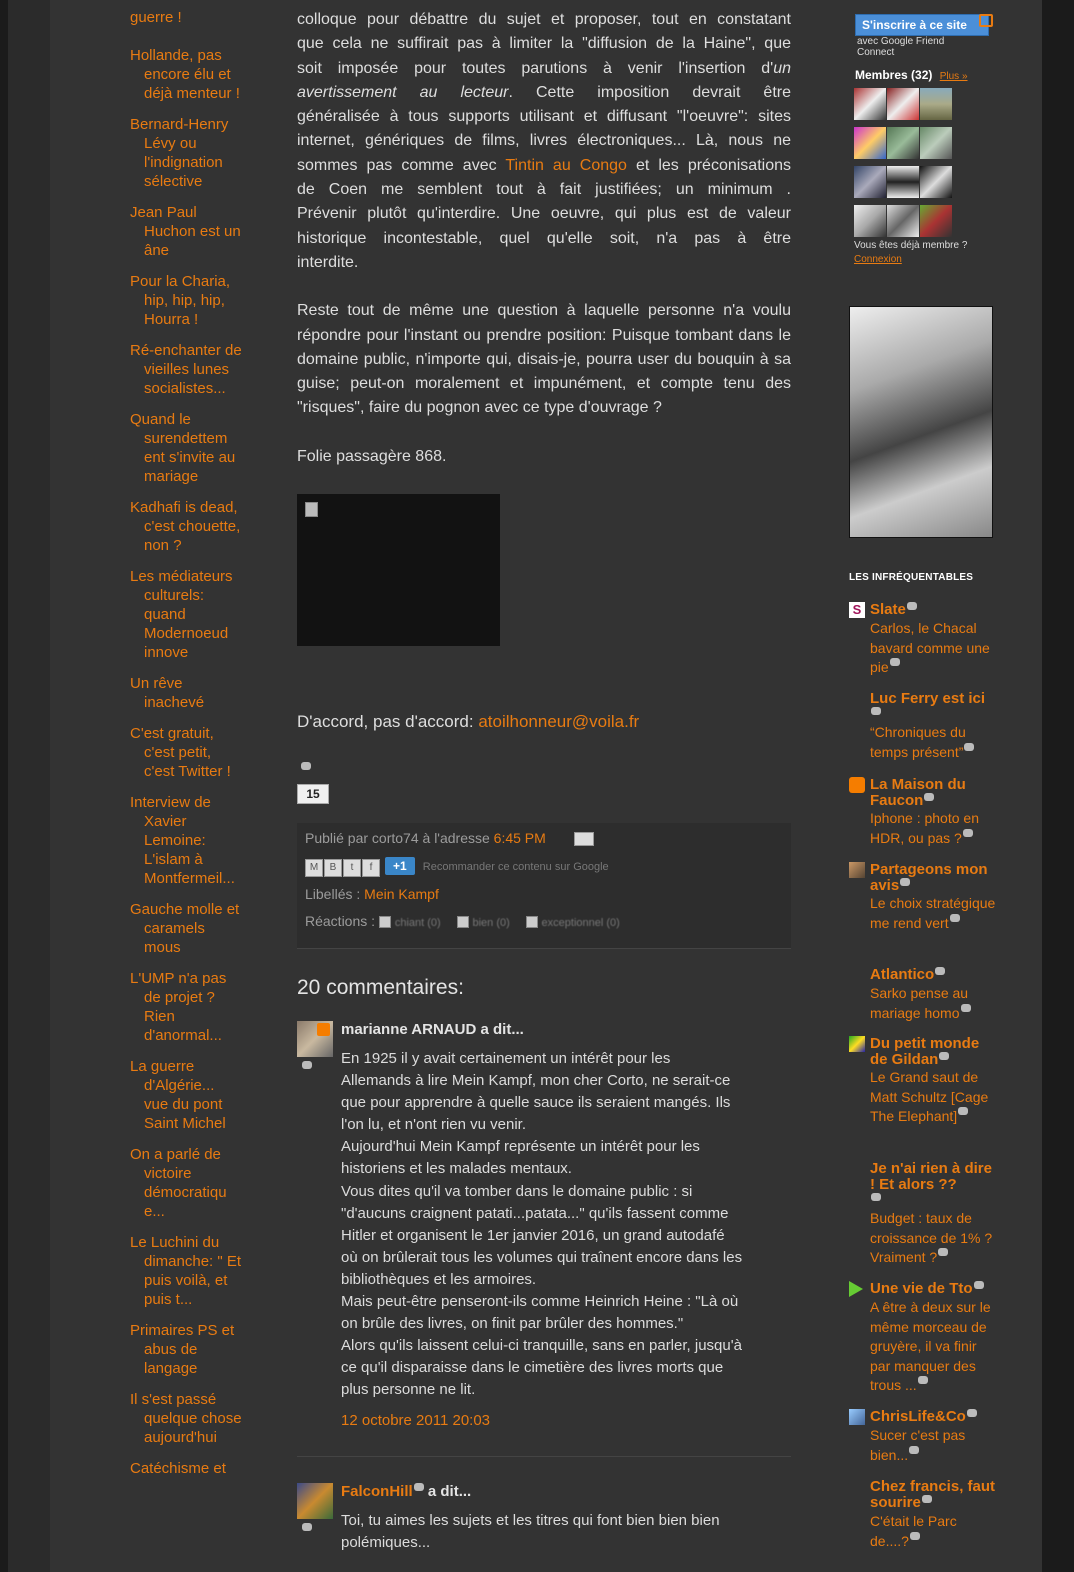  What do you see at coordinates (352, 868) in the screenshot?
I see `twitter-share-icon: t` at bounding box center [352, 868].